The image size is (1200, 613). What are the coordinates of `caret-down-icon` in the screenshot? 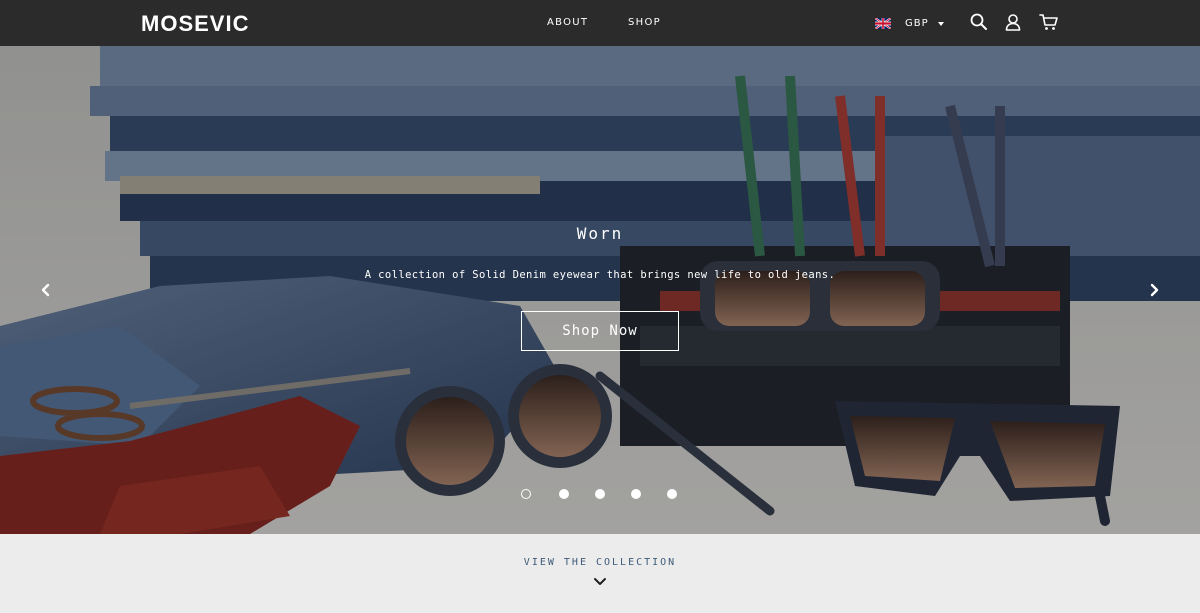 It's located at (940, 24).